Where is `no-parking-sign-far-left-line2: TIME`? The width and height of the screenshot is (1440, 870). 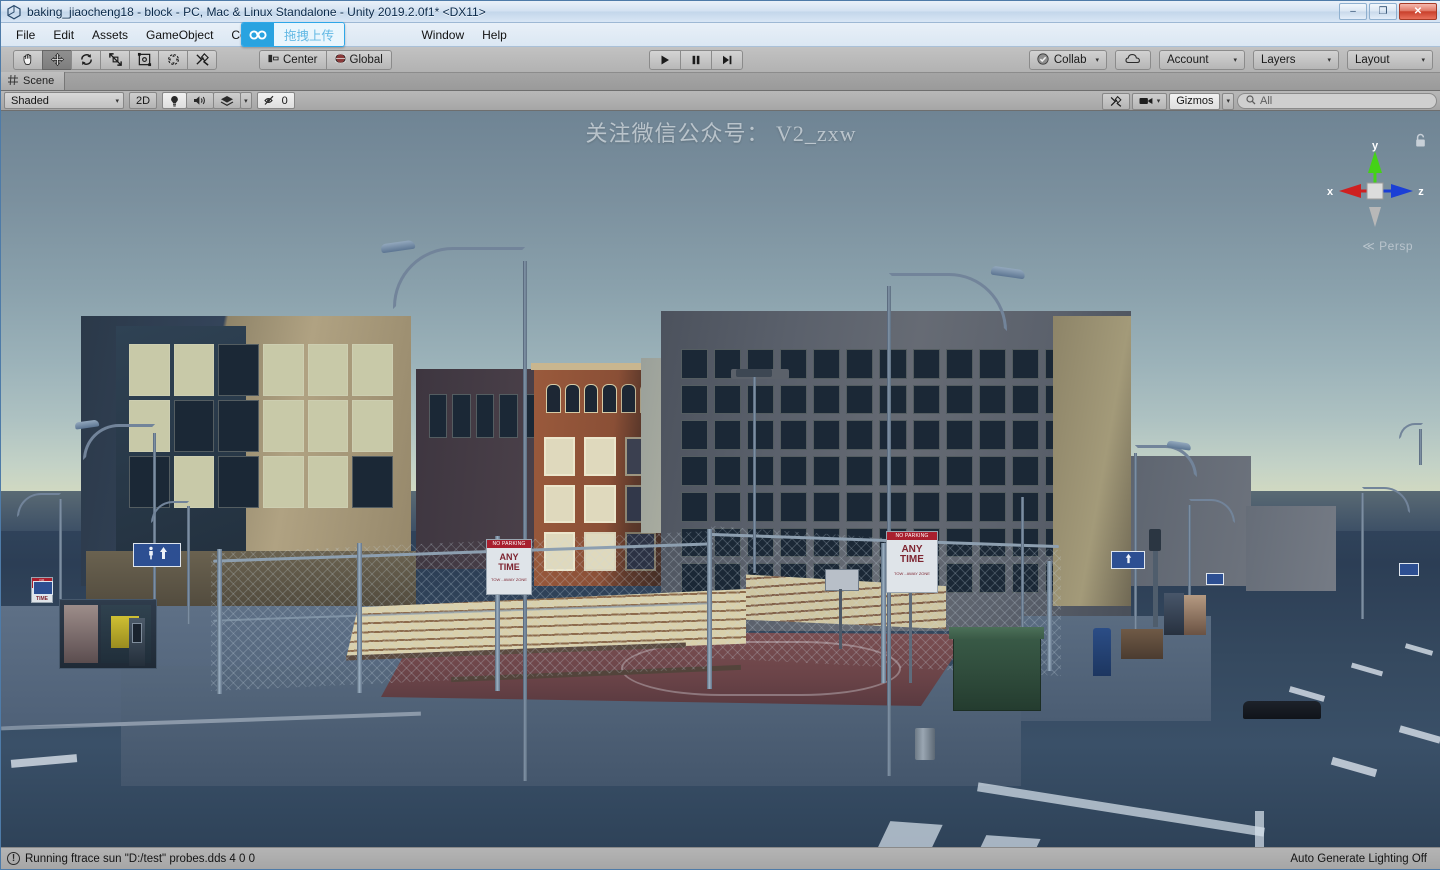 no-parking-sign-far-left-line2: TIME is located at coordinates (42, 599).